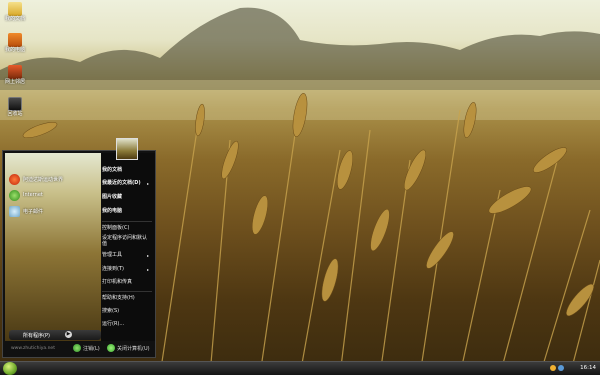 The width and height of the screenshot is (600, 375). What do you see at coordinates (111, 348) in the screenshot?
I see `shutdown-icon` at bounding box center [111, 348].